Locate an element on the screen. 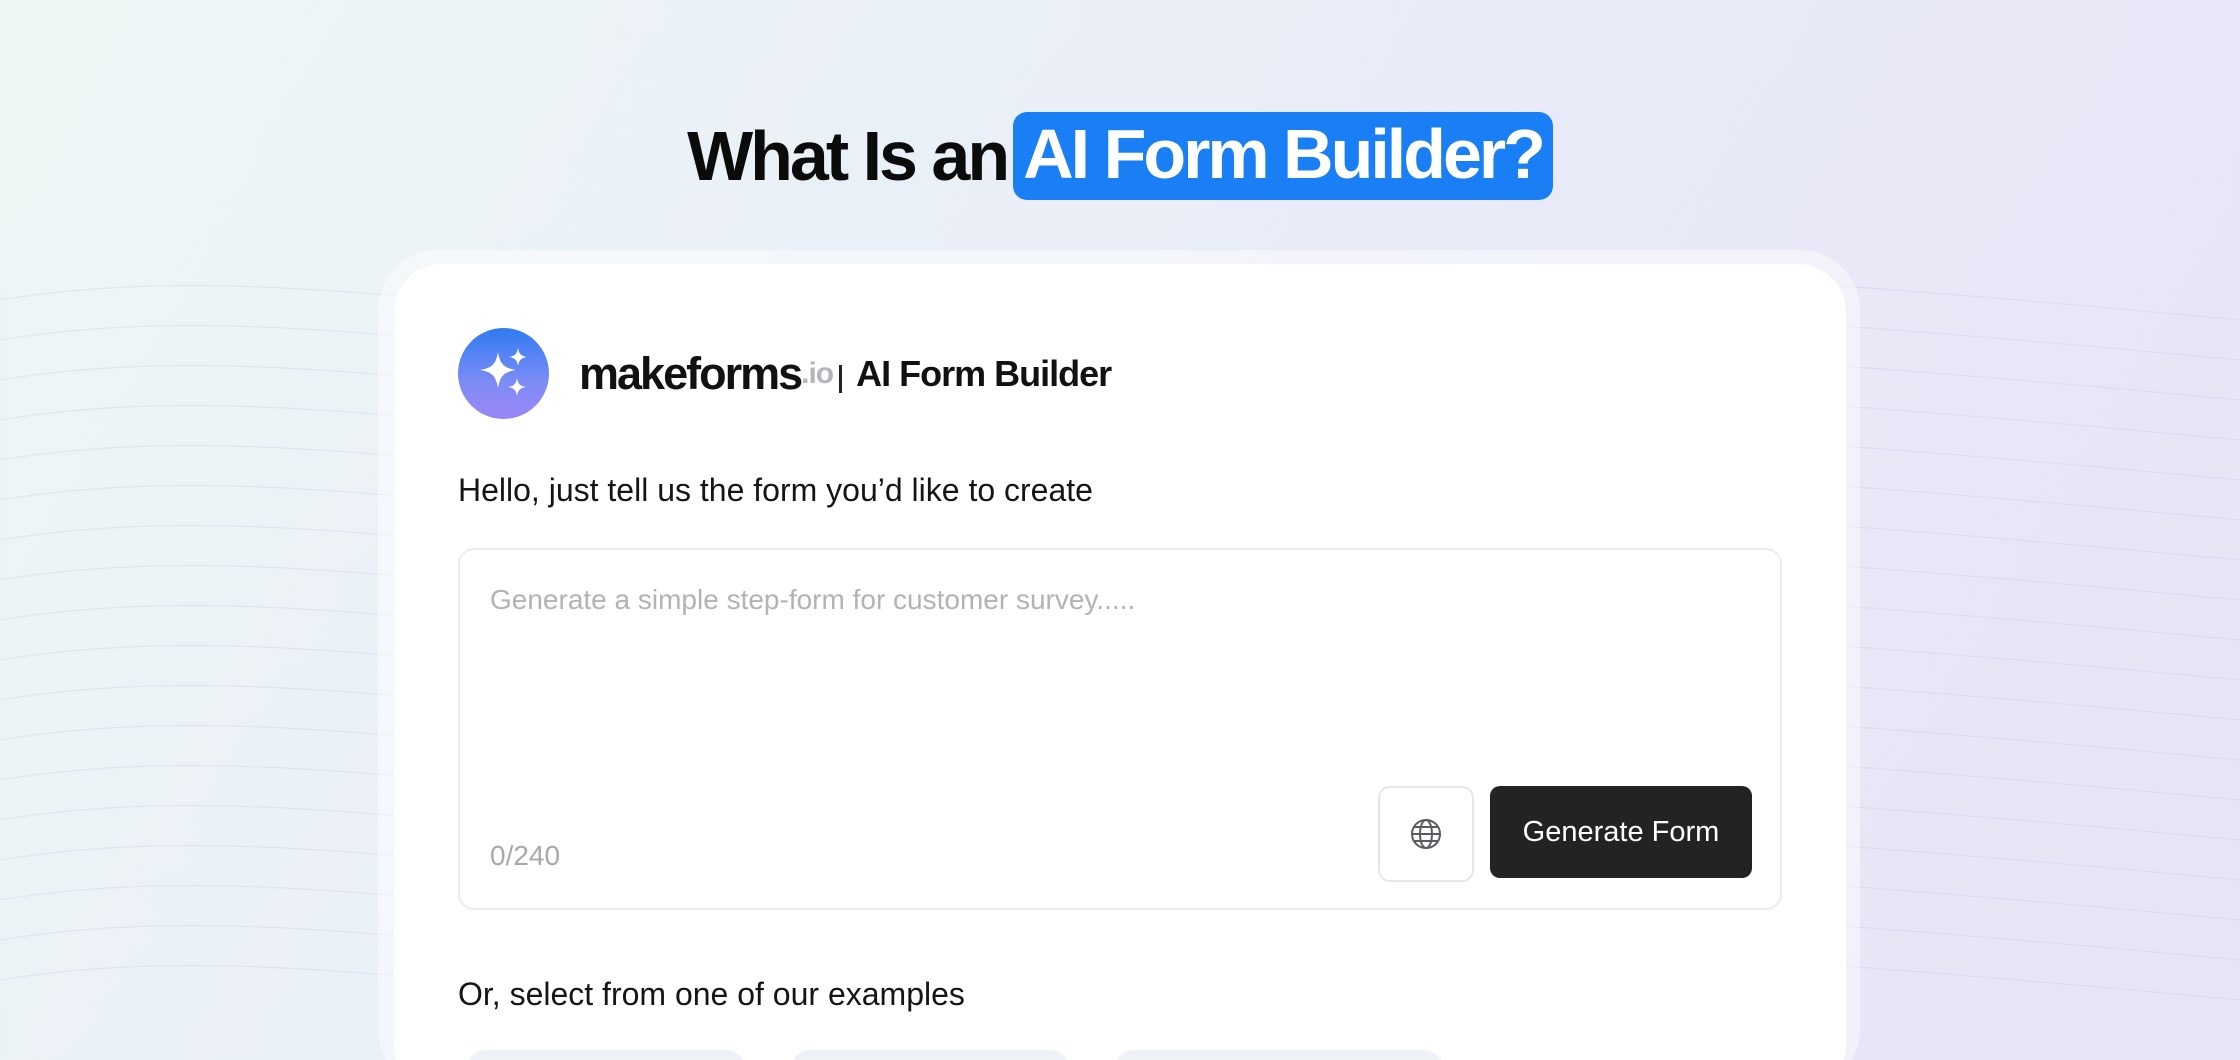  prompt-textarea is located at coordinates (1120, 664).